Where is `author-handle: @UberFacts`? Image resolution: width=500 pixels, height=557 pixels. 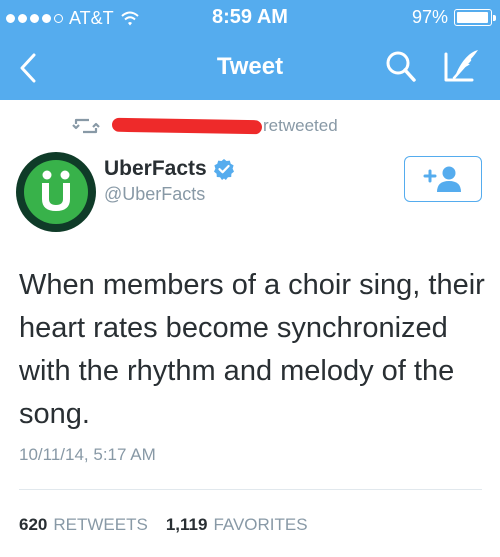 author-handle: @UberFacts is located at coordinates (154, 194).